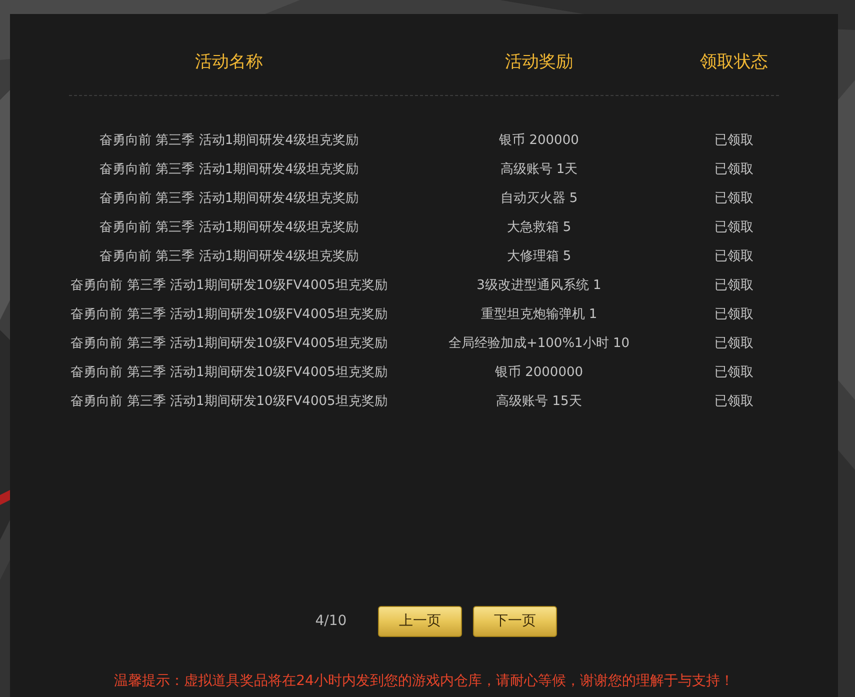  Describe the element at coordinates (539, 257) in the screenshot. I see `table-cell-text: 大修理箱 5` at that location.